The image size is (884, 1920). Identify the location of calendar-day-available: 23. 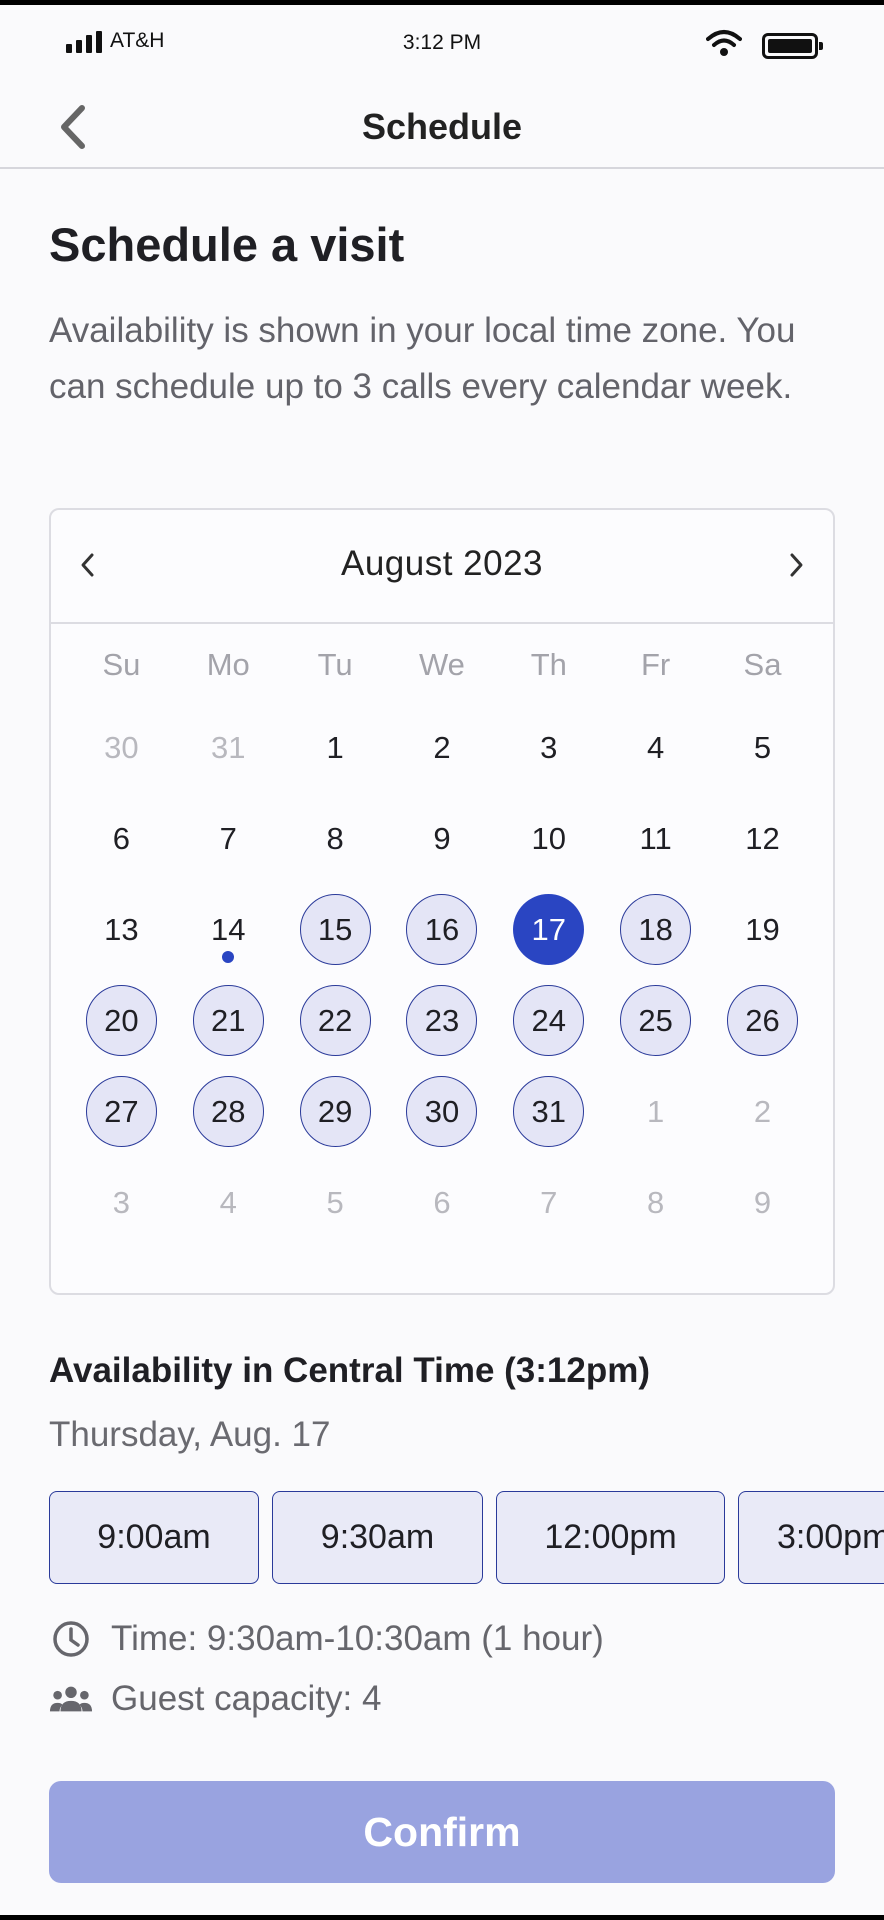
(442, 1020).